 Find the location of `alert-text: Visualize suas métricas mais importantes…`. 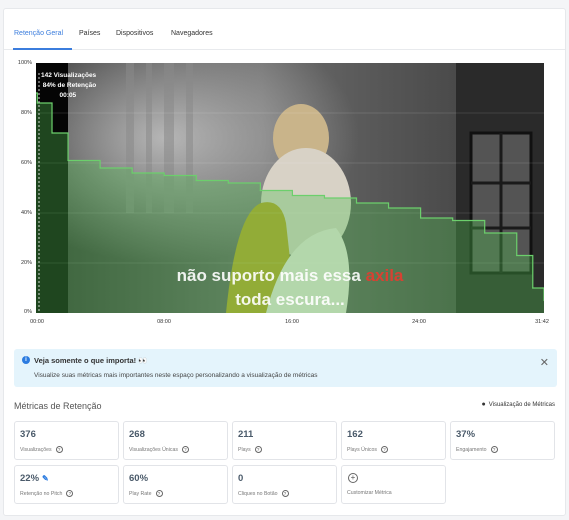

alert-text: Visualize suas métricas mais importantes… is located at coordinates (176, 375).